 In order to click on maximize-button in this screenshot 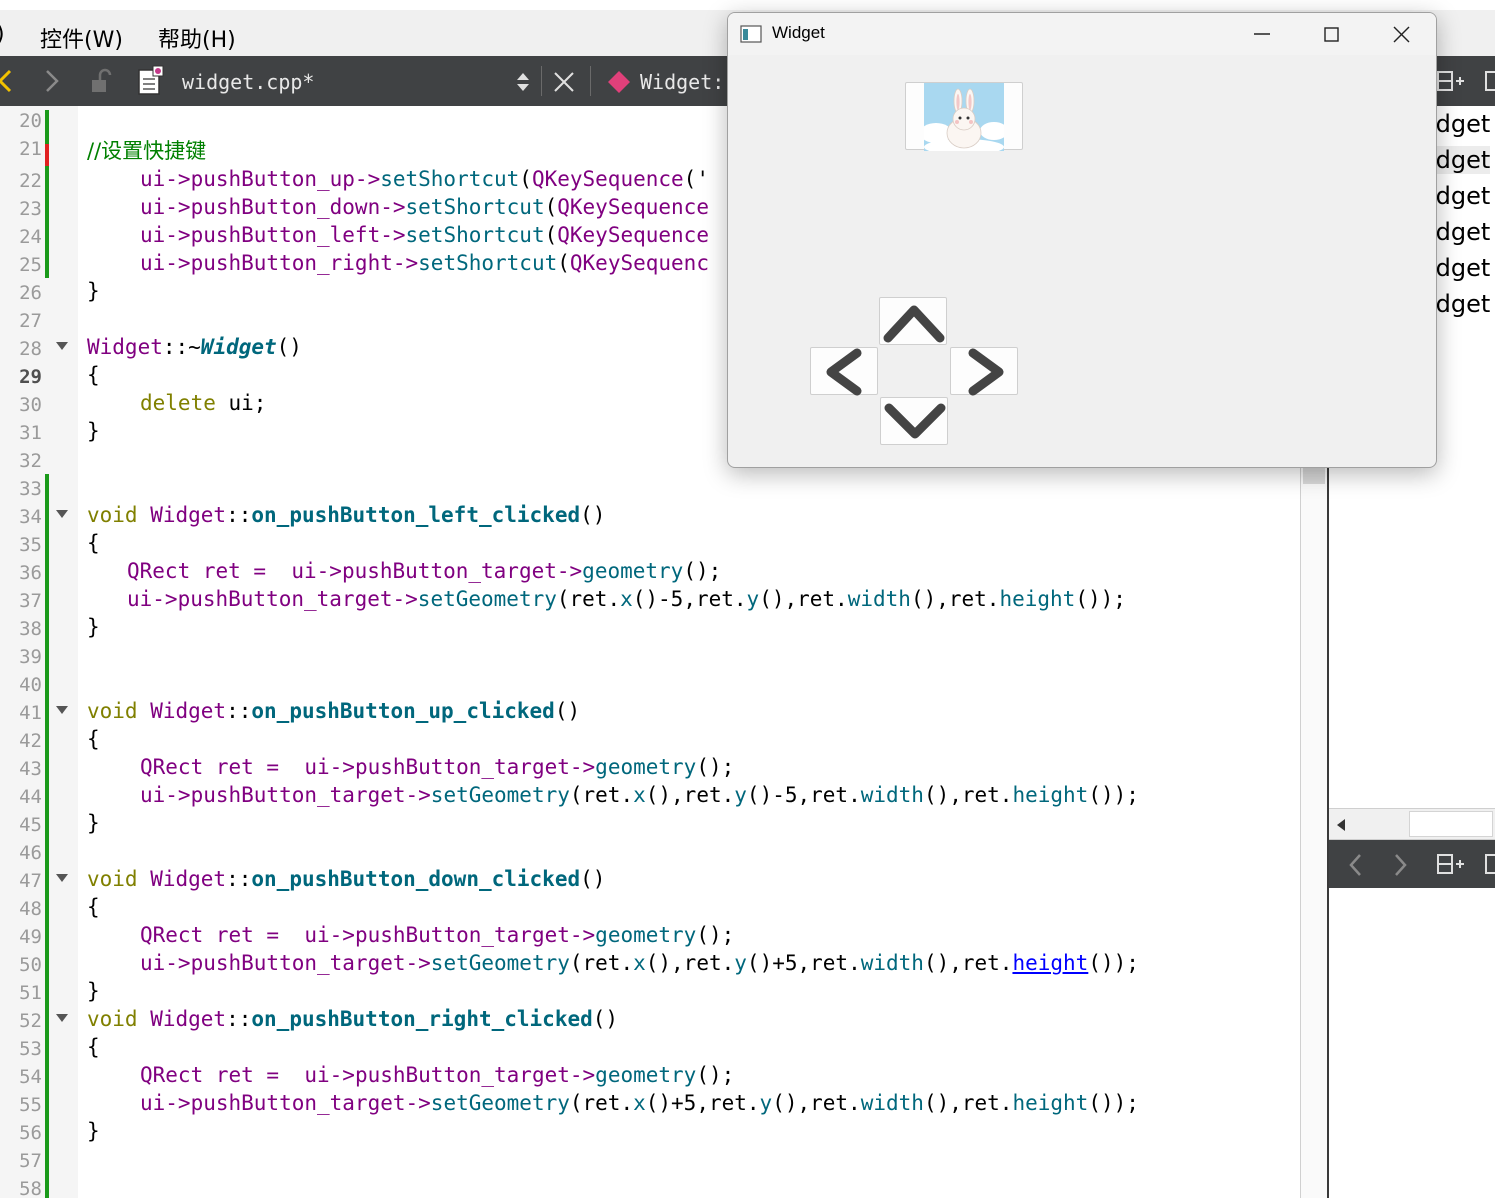, I will do `click(1331, 34)`.